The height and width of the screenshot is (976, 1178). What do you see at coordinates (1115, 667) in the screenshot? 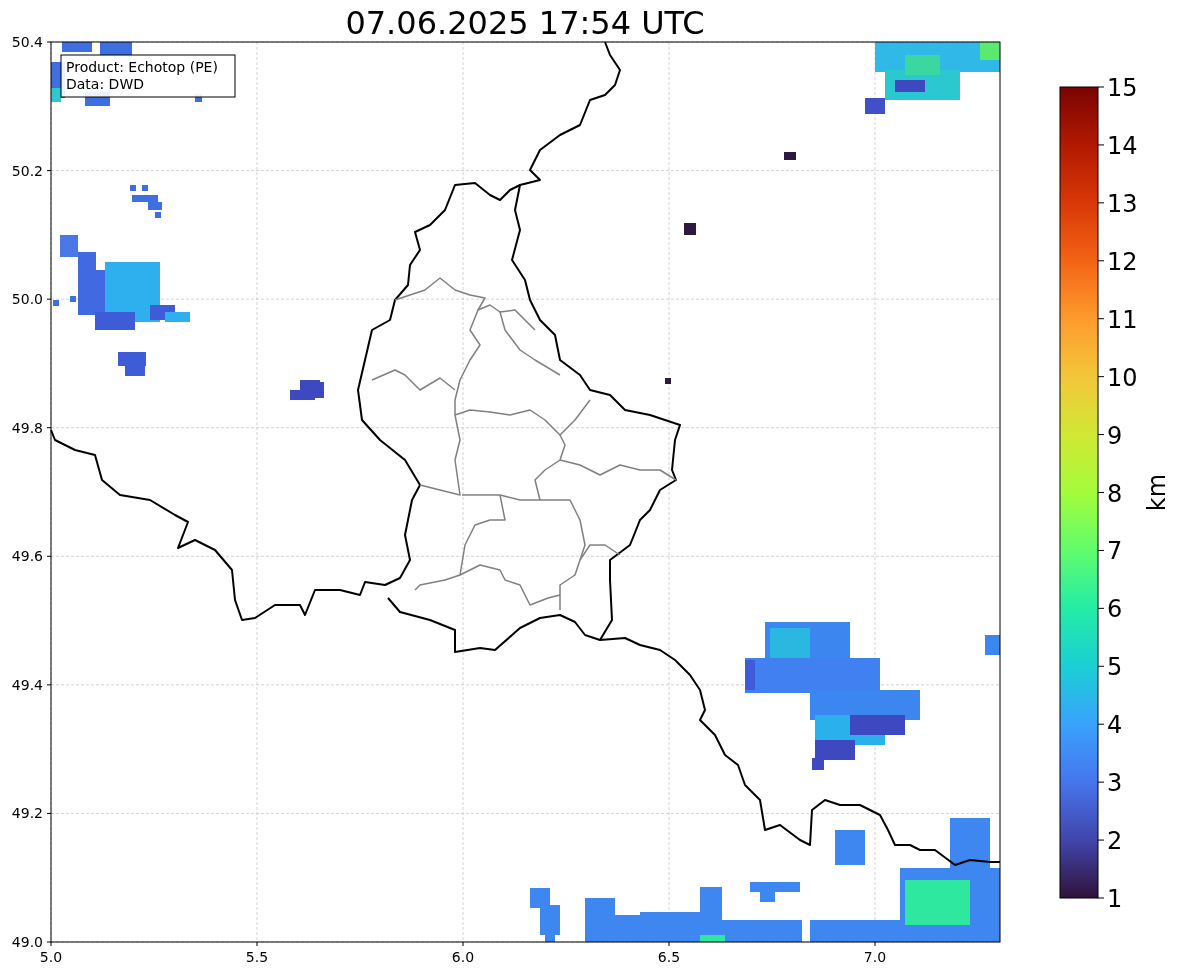
I see `colorbar-tick-label: 5` at bounding box center [1115, 667].